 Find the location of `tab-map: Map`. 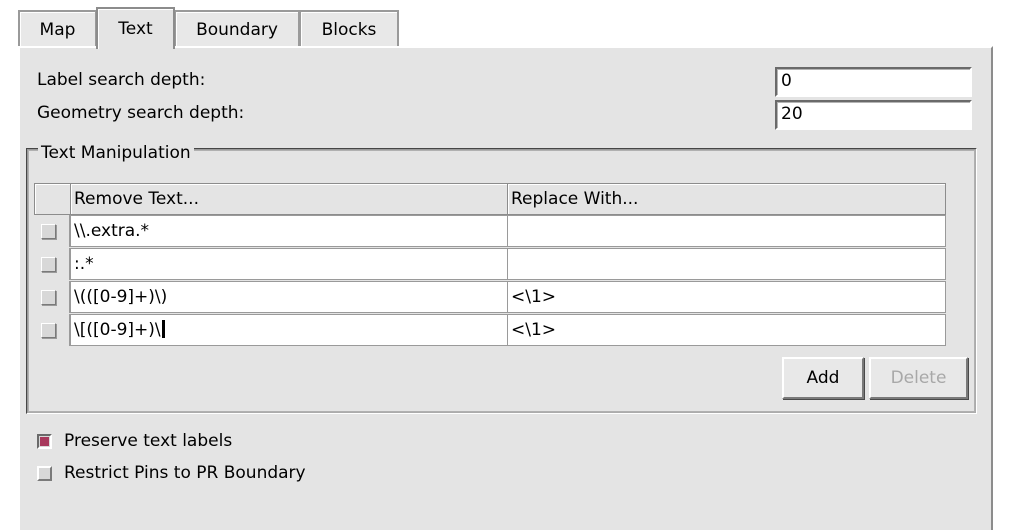

tab-map: Map is located at coordinates (57, 28).